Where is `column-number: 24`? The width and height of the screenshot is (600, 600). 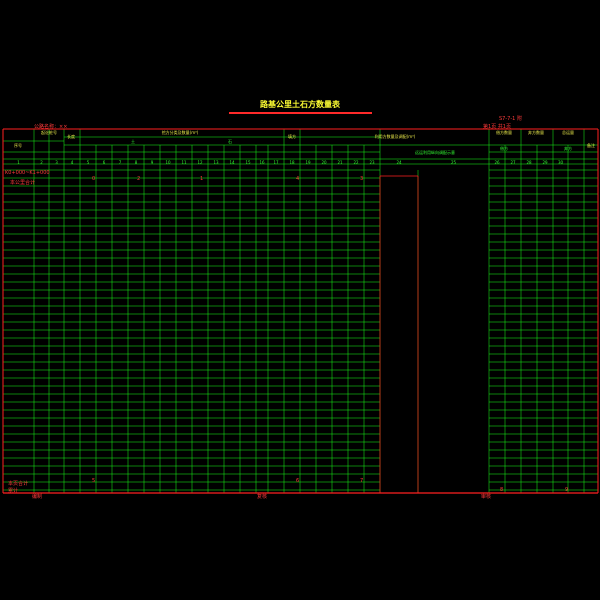 column-number: 24 is located at coordinates (399, 162).